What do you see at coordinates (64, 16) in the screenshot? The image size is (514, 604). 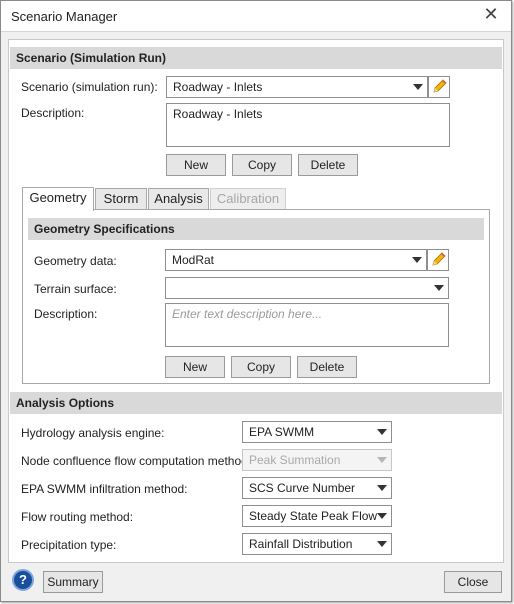 I see `window-title: Scenario Manager` at bounding box center [64, 16].